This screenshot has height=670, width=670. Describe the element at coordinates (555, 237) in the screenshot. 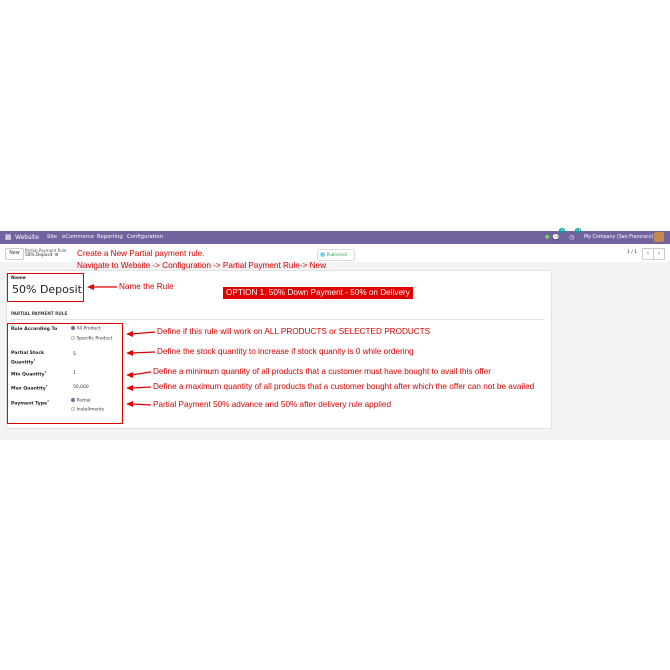

I see `chat-icon: 💬` at that location.